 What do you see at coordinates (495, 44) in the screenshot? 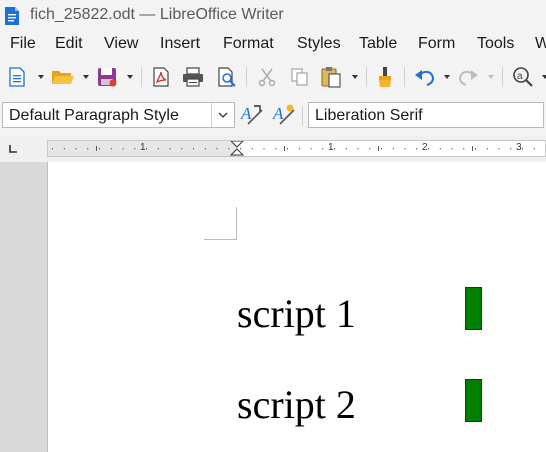
I see `menu-tools: Tools` at bounding box center [495, 44].